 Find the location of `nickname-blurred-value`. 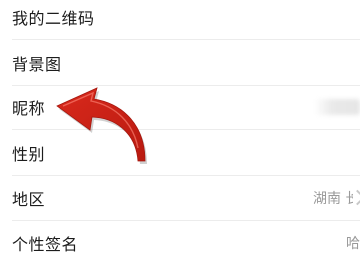

nickname-blurred-value is located at coordinates (337, 107).